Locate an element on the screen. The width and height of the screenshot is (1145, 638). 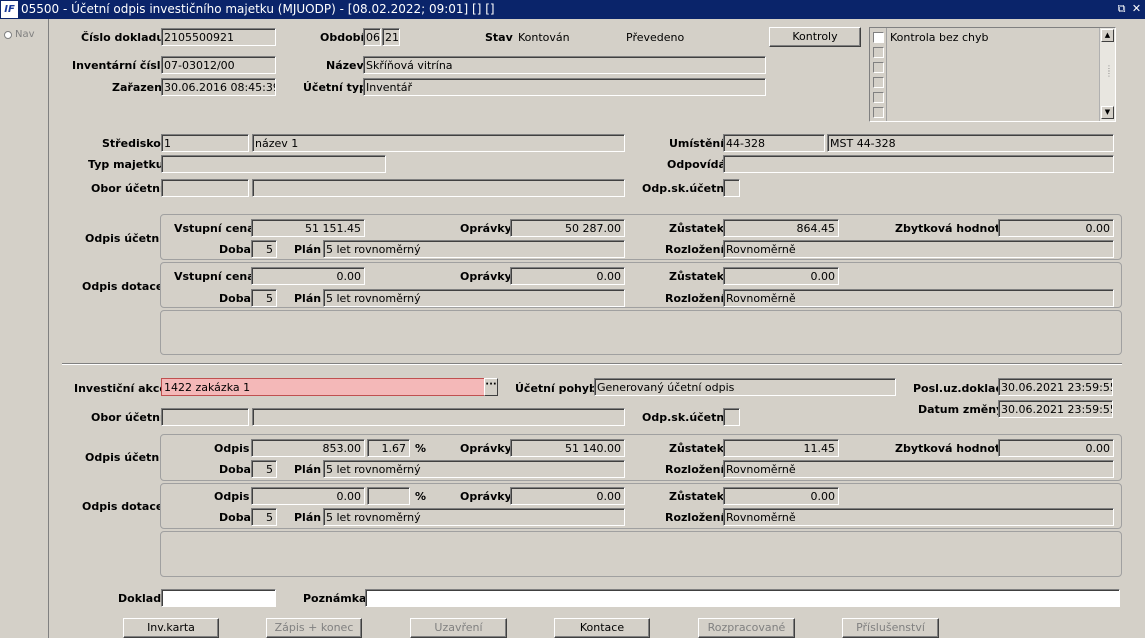
procento-field: 1.67 is located at coordinates (388, 448).